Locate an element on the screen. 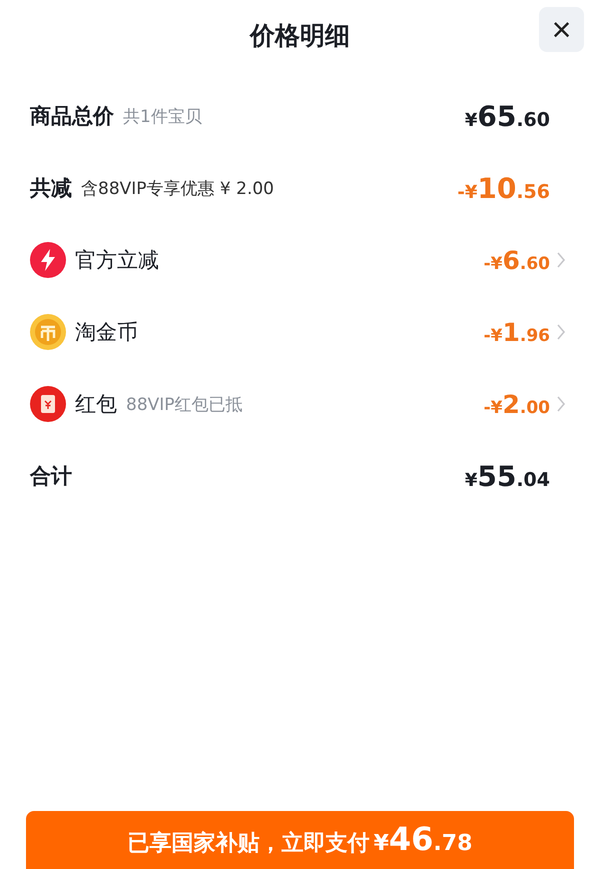  row-note: 88VIP红包已抵 is located at coordinates (184, 405).